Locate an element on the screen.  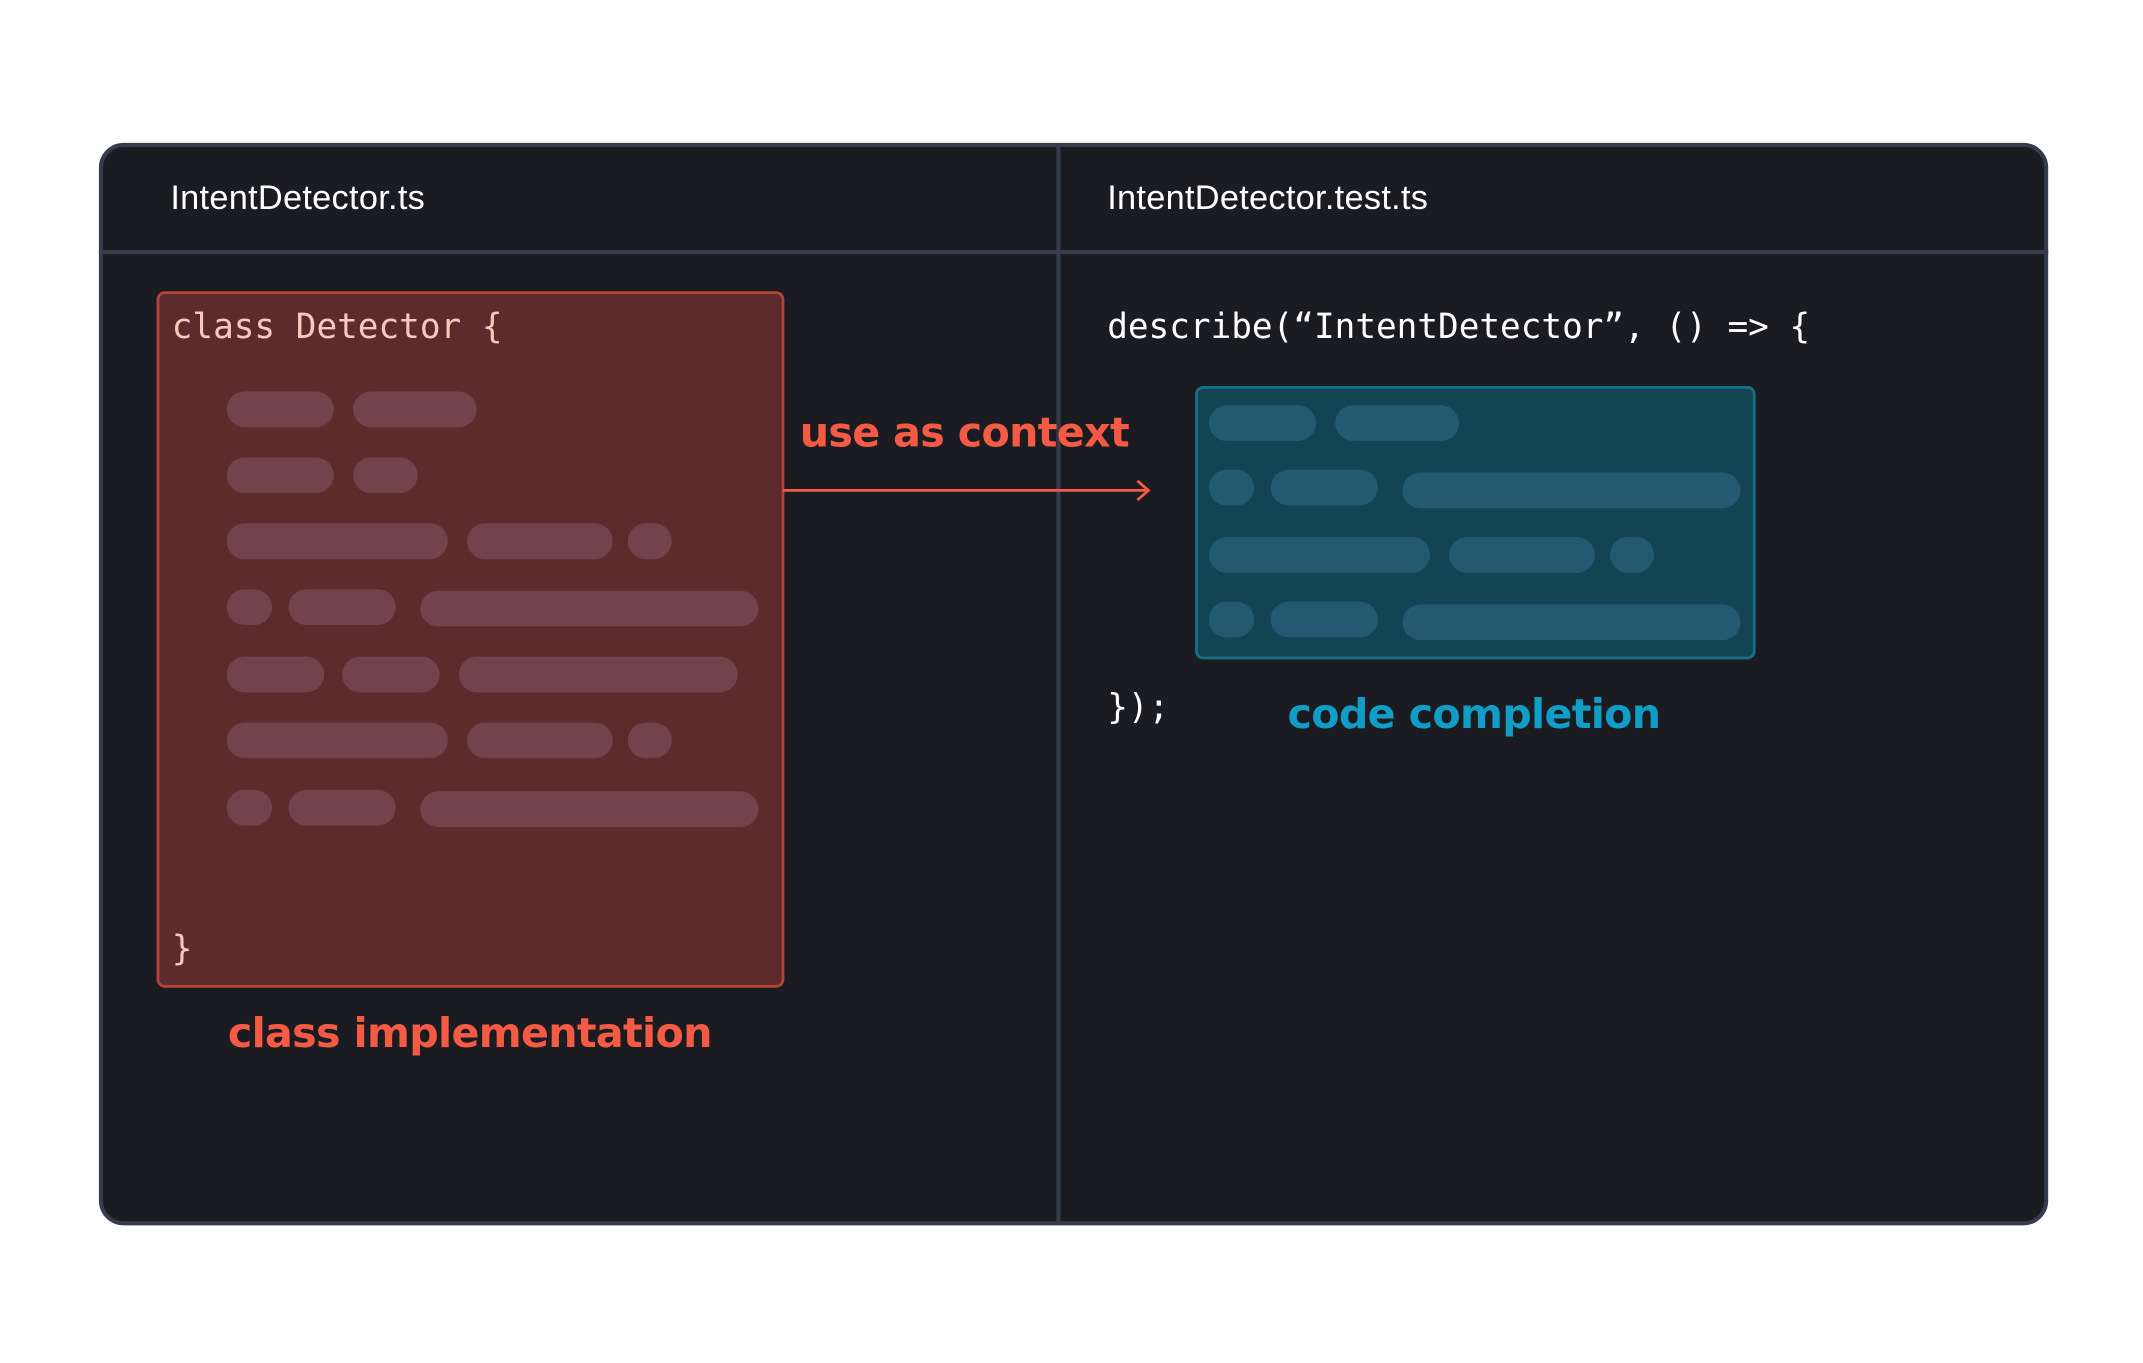
describe-open-code: describe(“IntentDetector”, () => { is located at coordinates (1459, 326).